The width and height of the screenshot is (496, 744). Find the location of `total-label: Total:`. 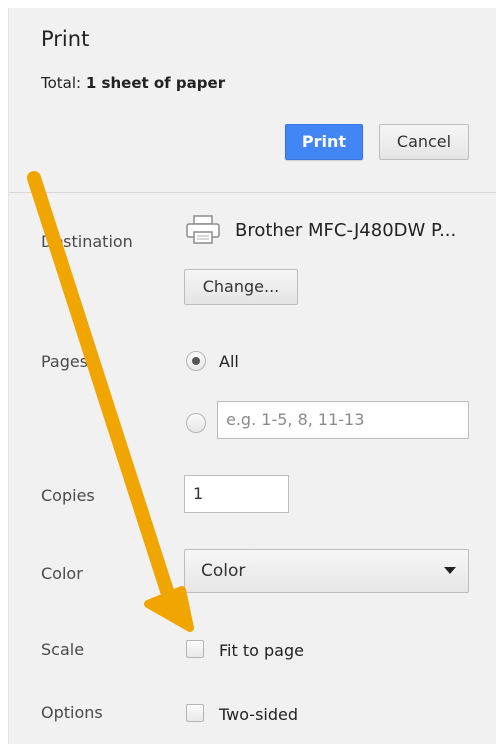

total-label: Total: is located at coordinates (61, 83).